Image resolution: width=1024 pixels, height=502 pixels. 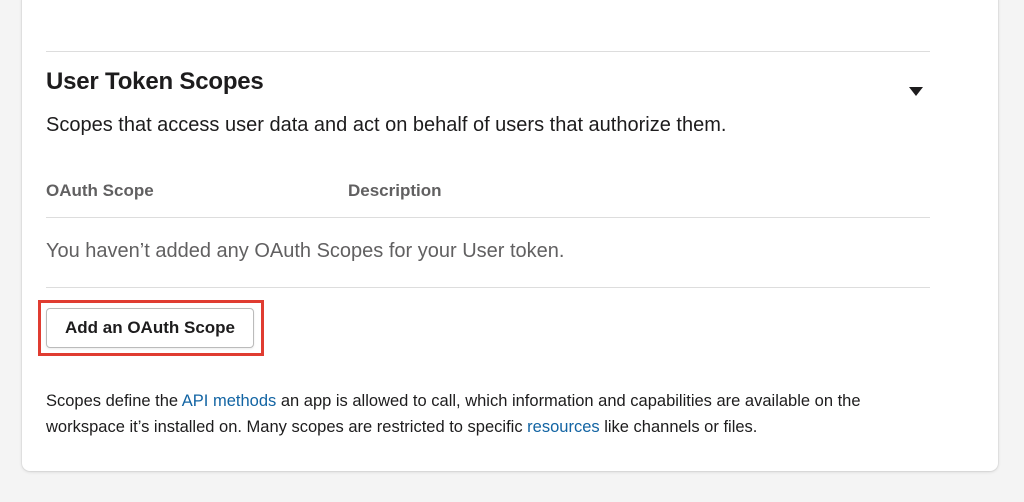 I want to click on section-title: User Token Scopes, so click(x=155, y=81).